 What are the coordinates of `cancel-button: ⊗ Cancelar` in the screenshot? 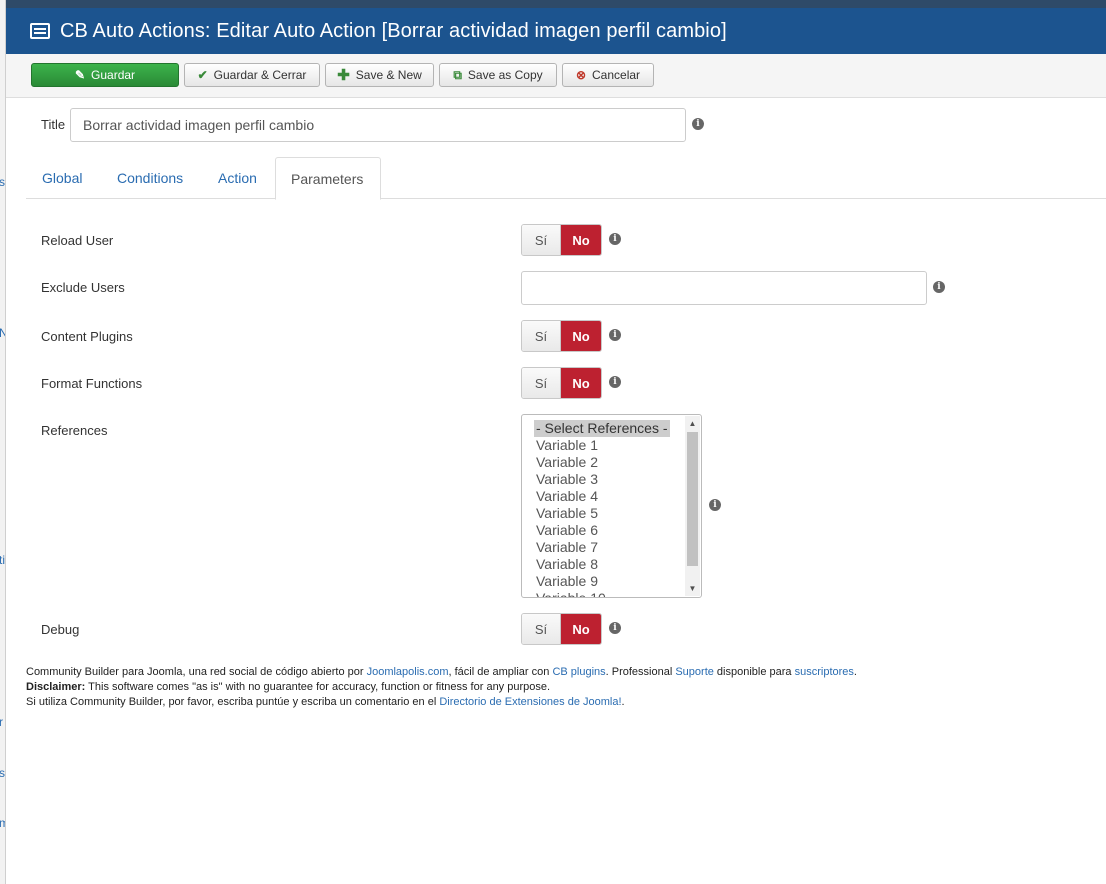 It's located at (608, 75).